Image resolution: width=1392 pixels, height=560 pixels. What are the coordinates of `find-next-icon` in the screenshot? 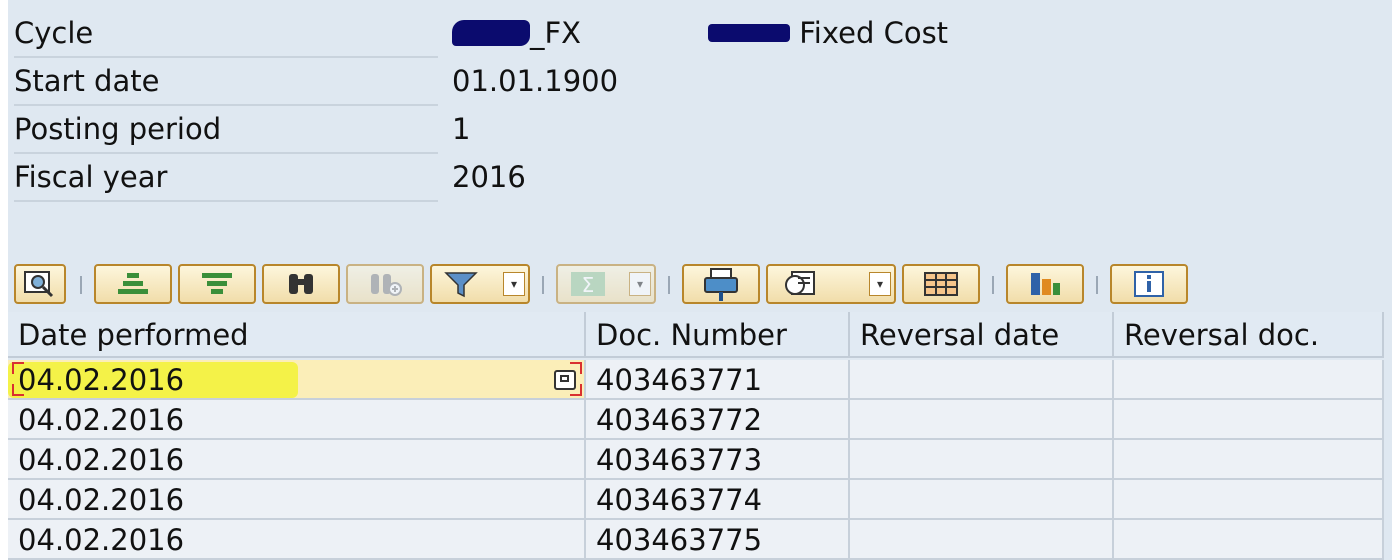 It's located at (386, 285).